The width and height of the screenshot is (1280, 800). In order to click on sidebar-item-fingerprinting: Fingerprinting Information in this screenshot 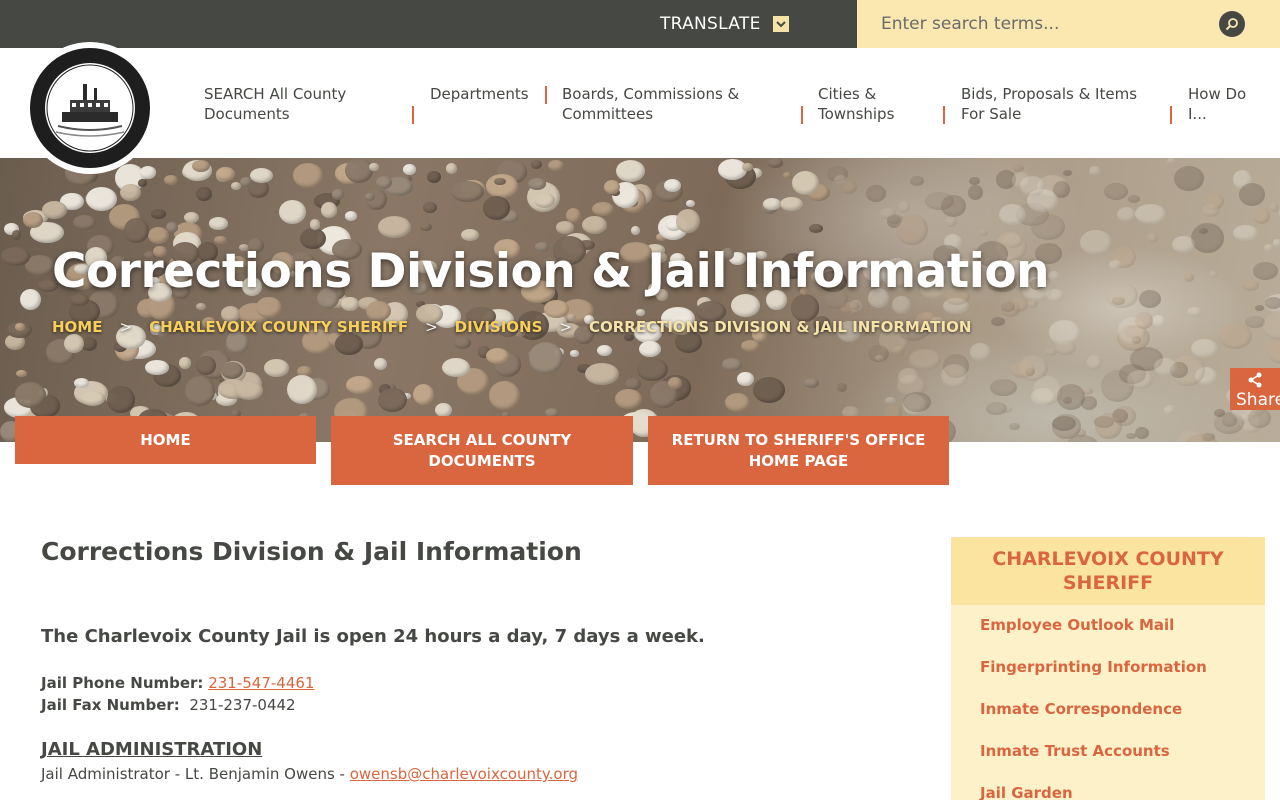, I will do `click(1093, 667)`.